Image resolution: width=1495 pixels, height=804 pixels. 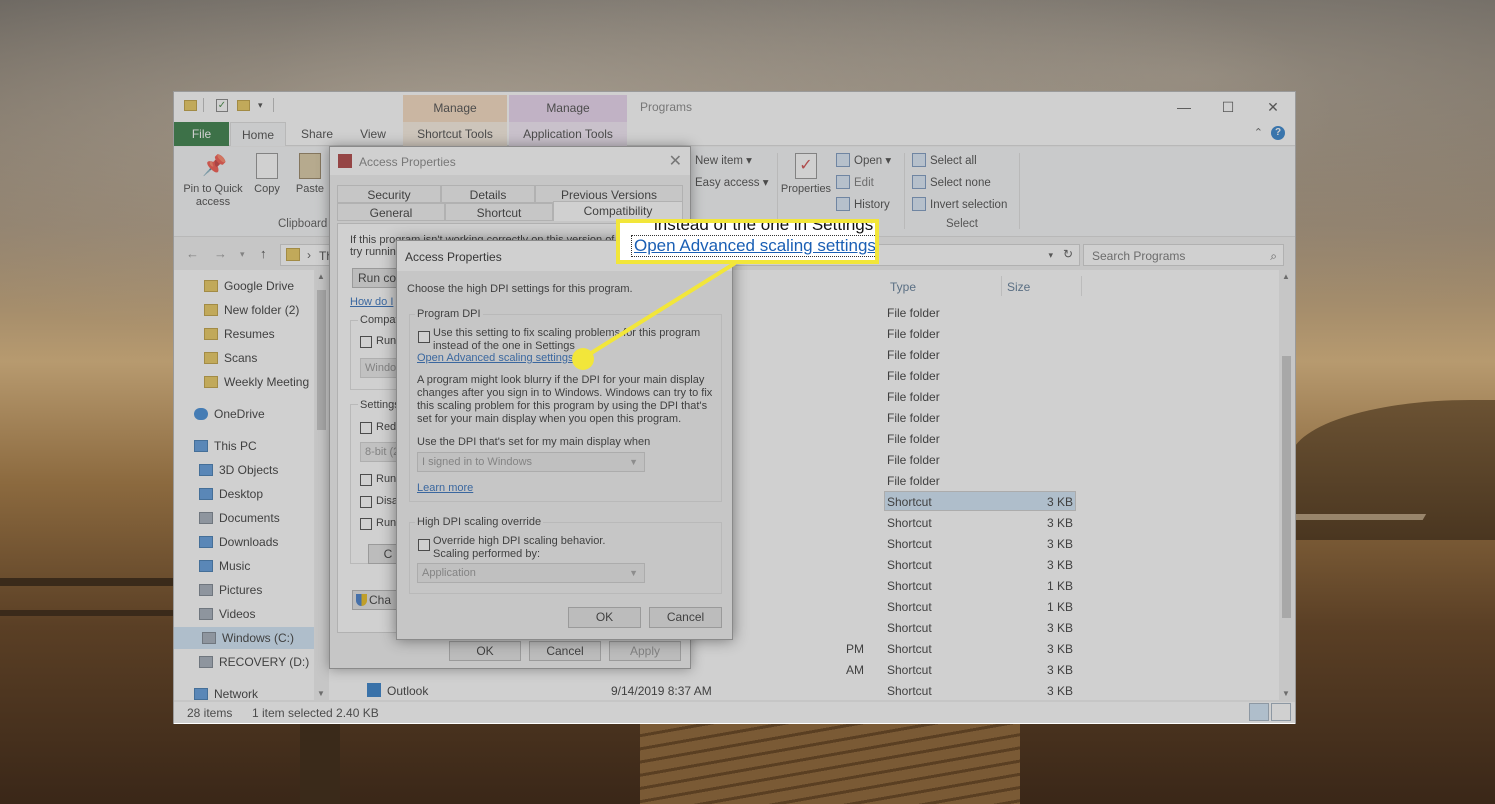 I want to click on tab-security: Security, so click(x=389, y=194).